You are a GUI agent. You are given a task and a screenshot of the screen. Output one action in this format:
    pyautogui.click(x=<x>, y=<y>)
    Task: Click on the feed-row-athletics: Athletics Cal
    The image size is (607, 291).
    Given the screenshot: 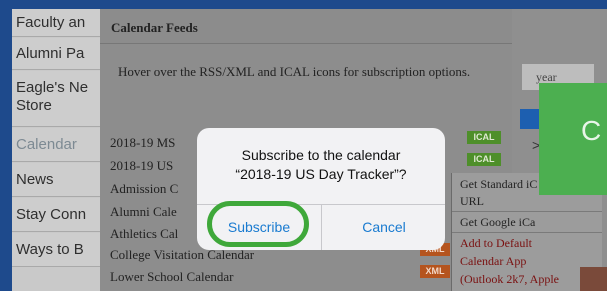 What is the action you would take?
    pyautogui.click(x=144, y=234)
    